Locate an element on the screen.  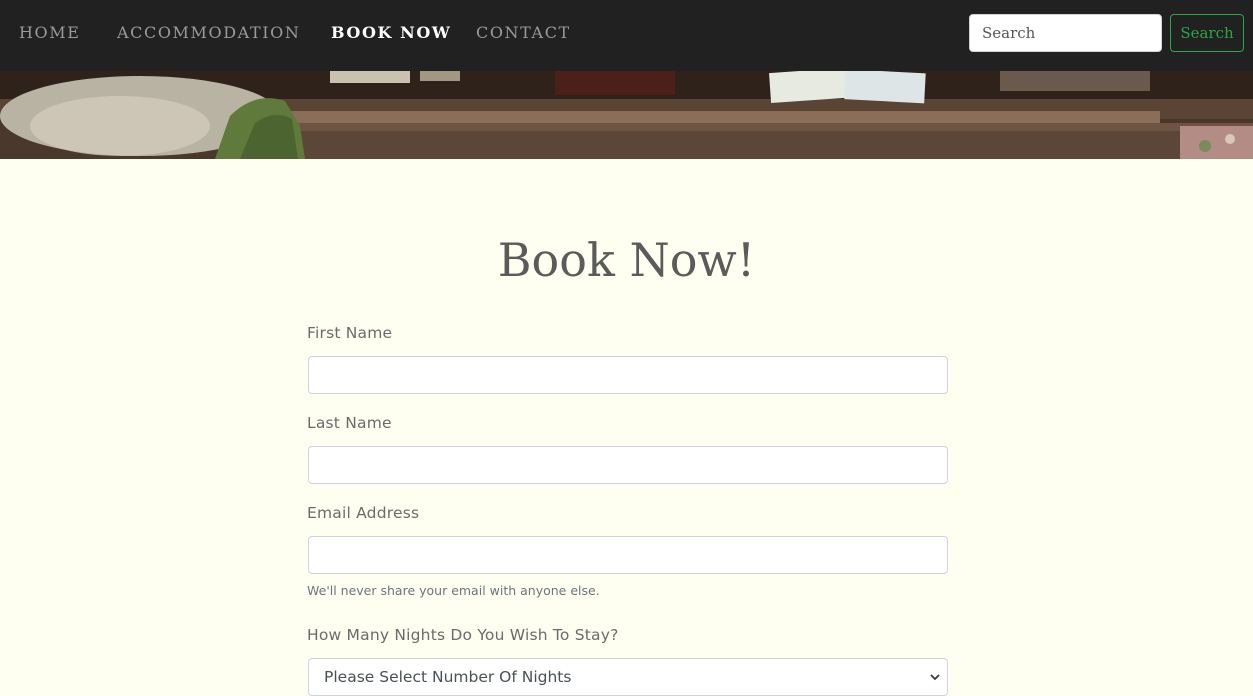
nights-select: Please Select Number Of Nights is located at coordinates (628, 677).